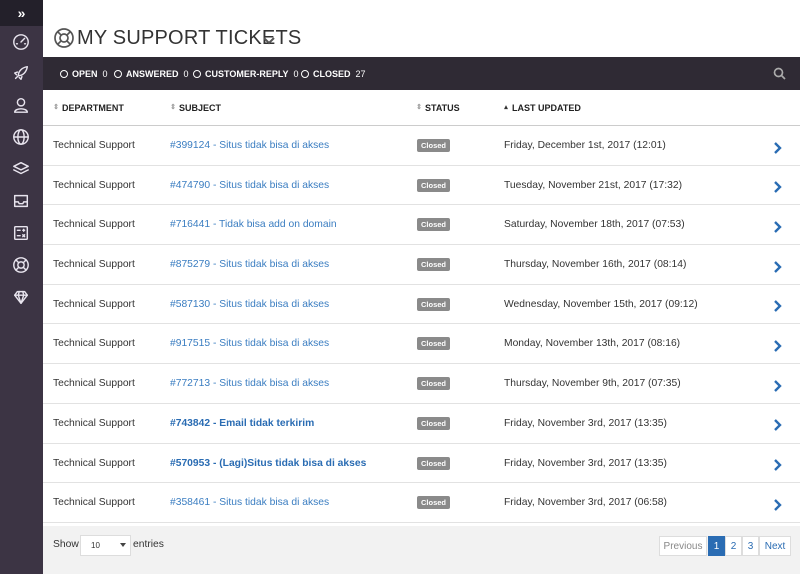 The width and height of the screenshot is (800, 574). I want to click on dashboard-gauge-icon, so click(21, 42).